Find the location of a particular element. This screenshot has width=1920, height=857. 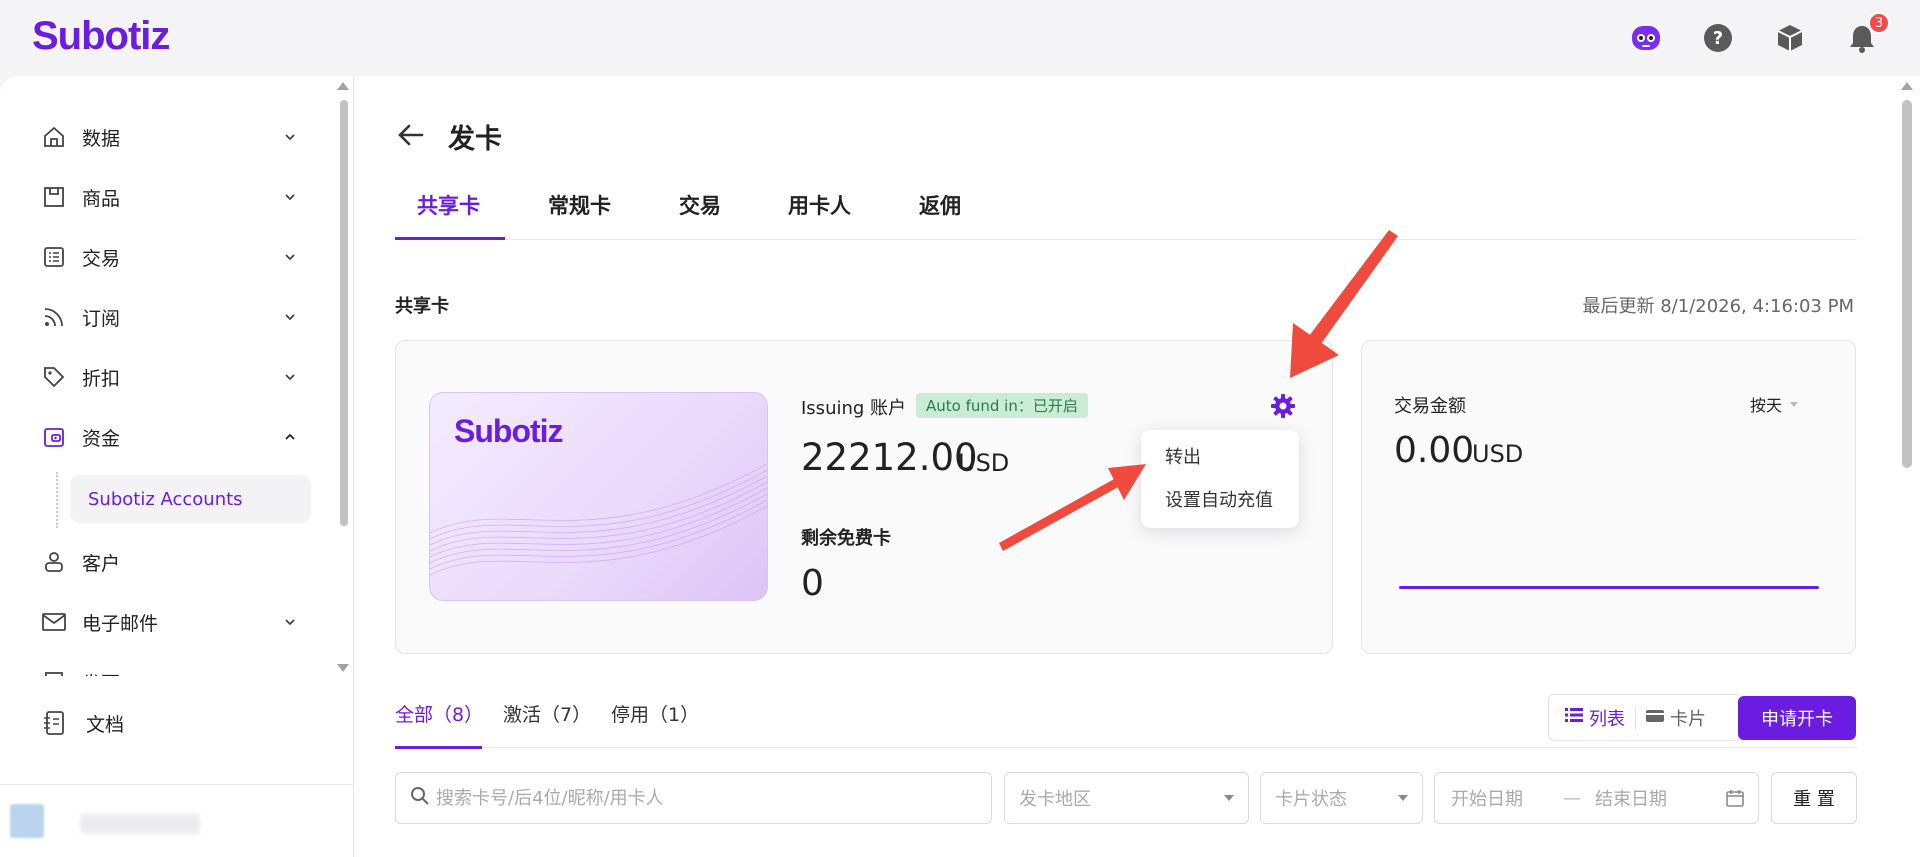

transaction-amount-label: 交易金额 is located at coordinates (1430, 406).